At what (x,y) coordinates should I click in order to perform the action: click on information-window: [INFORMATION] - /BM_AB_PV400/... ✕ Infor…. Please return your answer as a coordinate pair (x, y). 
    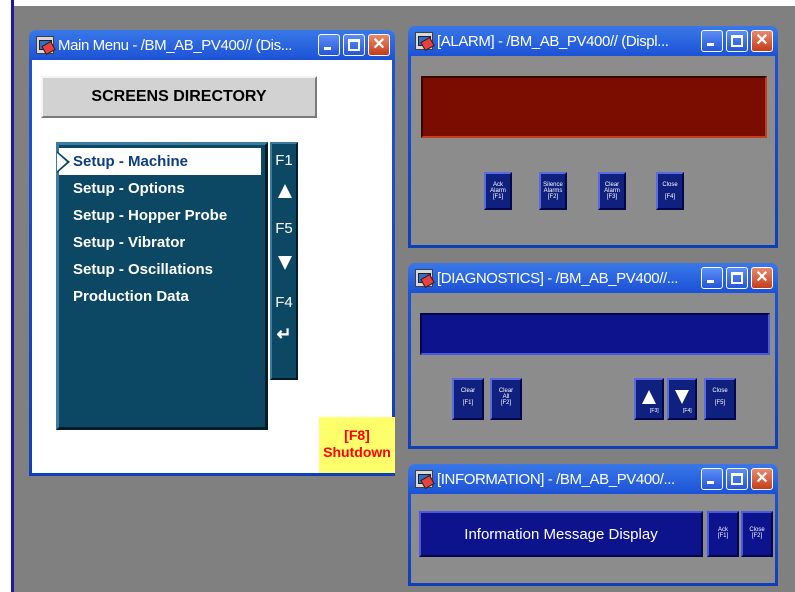
    Looking at the image, I should click on (593, 525).